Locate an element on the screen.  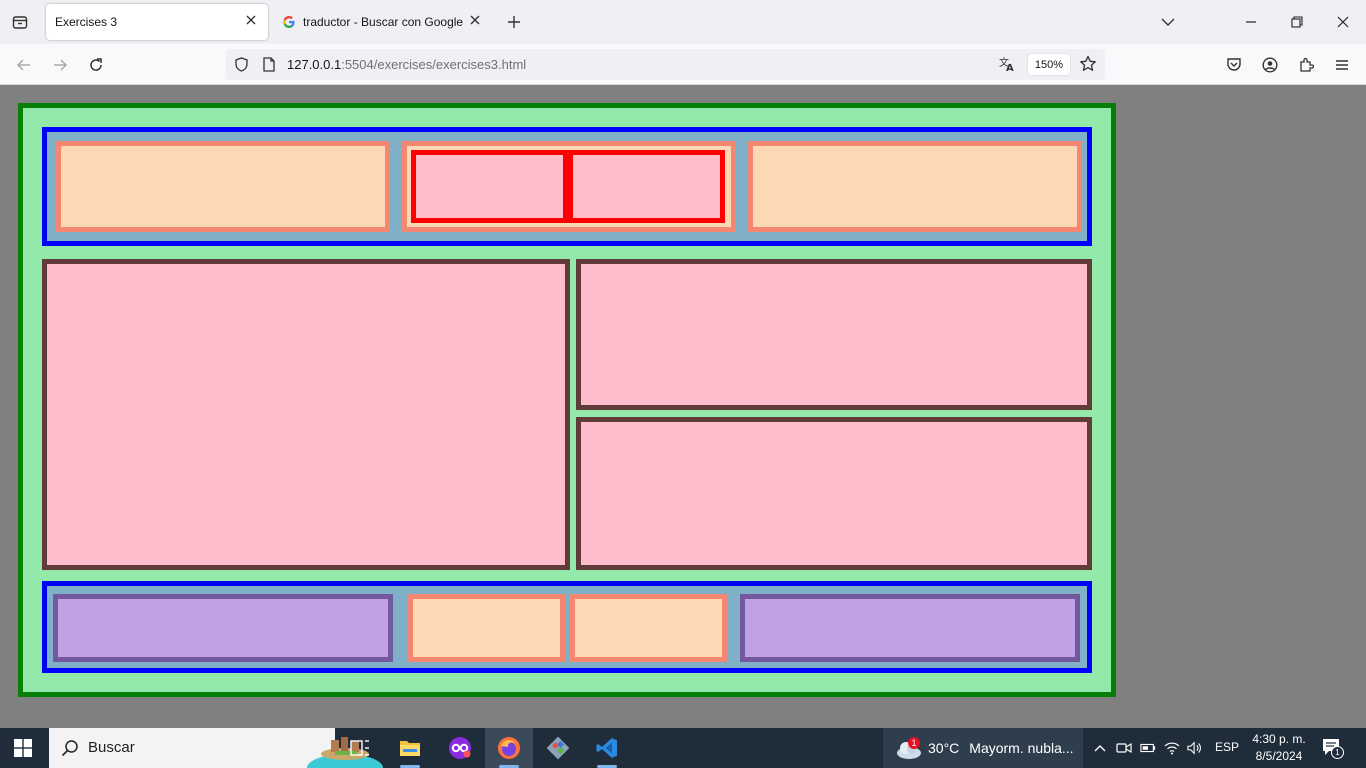
private-browsing-app-icon is located at coordinates (460, 748).